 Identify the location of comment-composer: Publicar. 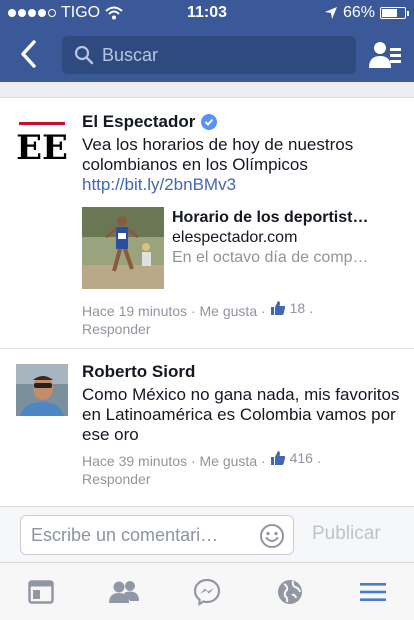
(207, 534).